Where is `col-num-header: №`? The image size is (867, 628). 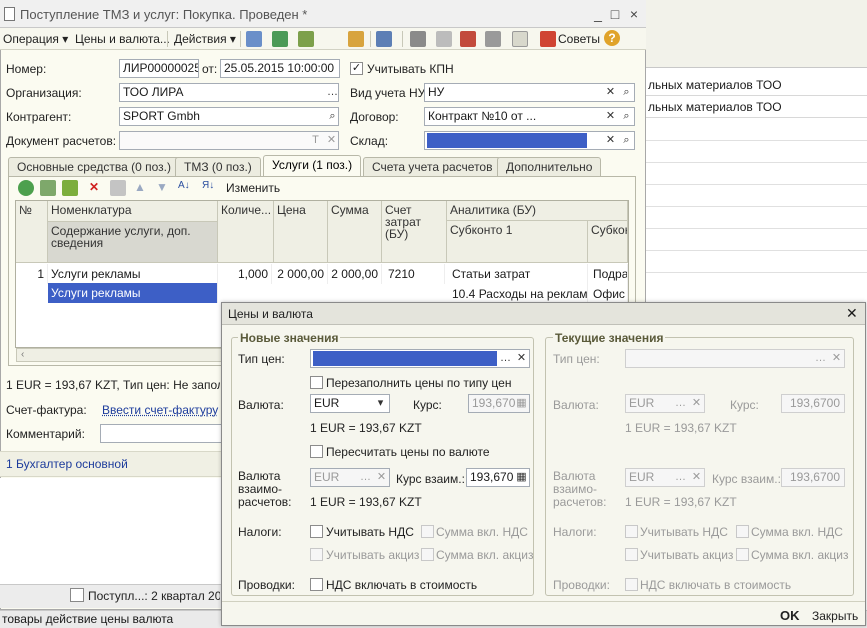 col-num-header: № is located at coordinates (32, 232).